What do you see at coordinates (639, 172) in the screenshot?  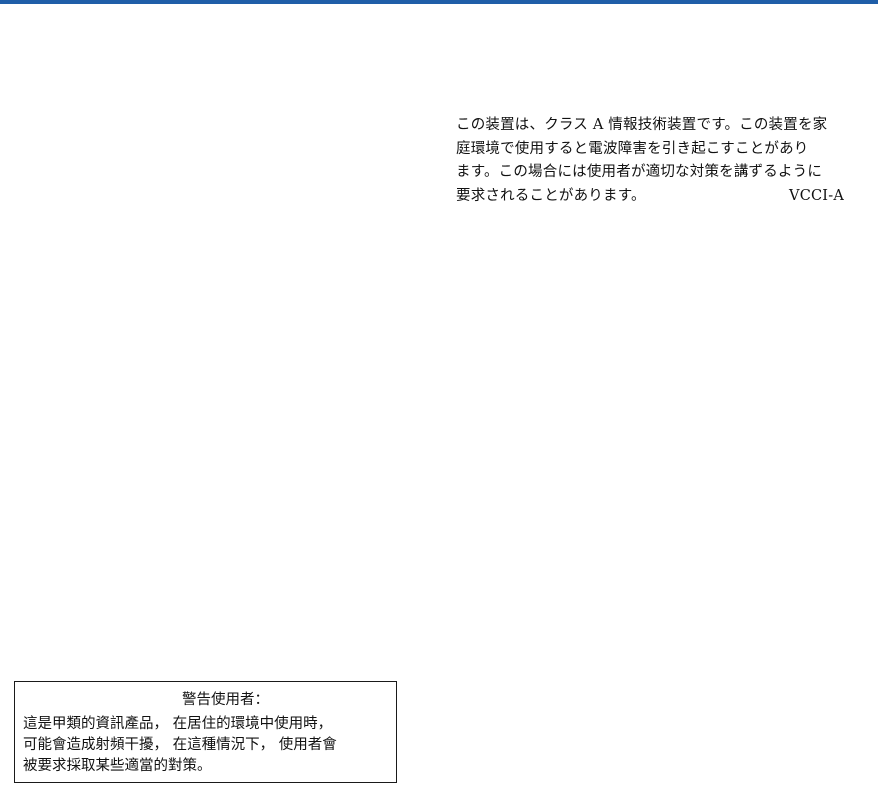 I see `vcci-notice-line: ます。この場合には使用者が適切な対策を講ずるように` at bounding box center [639, 172].